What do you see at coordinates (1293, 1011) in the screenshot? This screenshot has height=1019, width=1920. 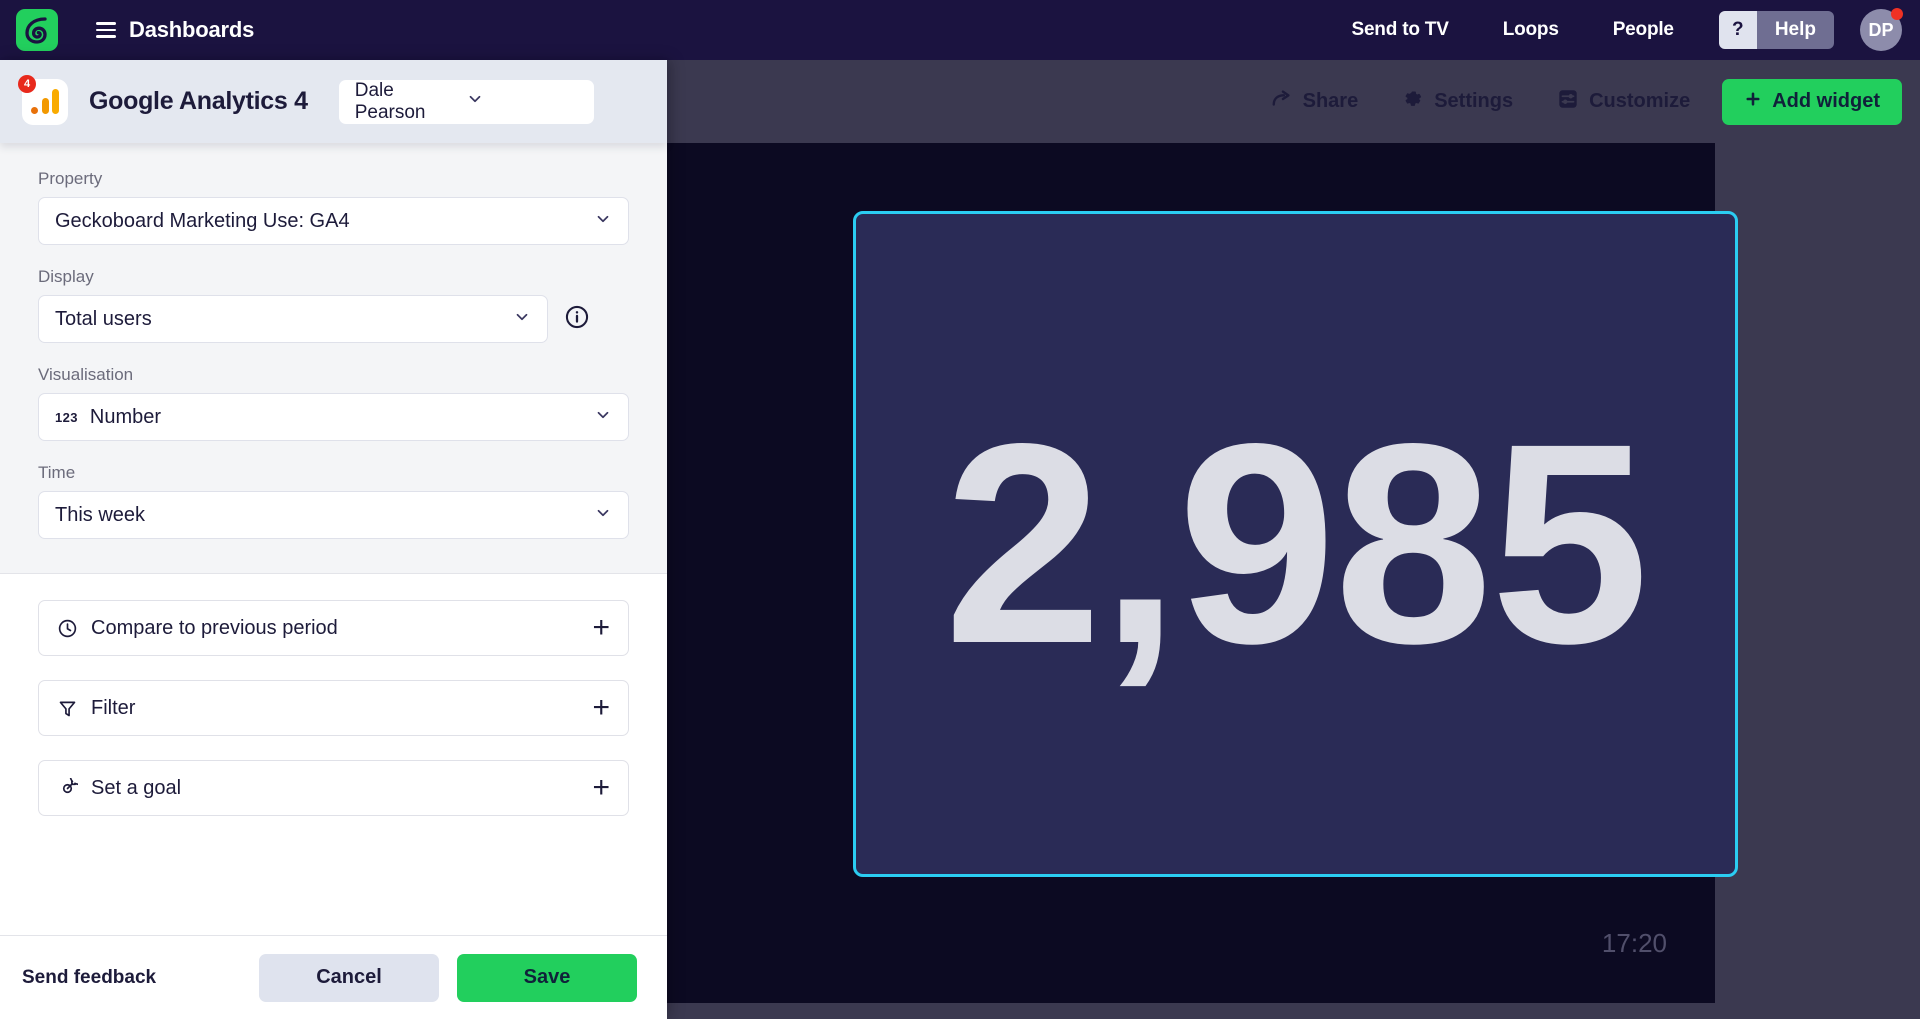 I see `canvas-bottom-gutter` at bounding box center [1293, 1011].